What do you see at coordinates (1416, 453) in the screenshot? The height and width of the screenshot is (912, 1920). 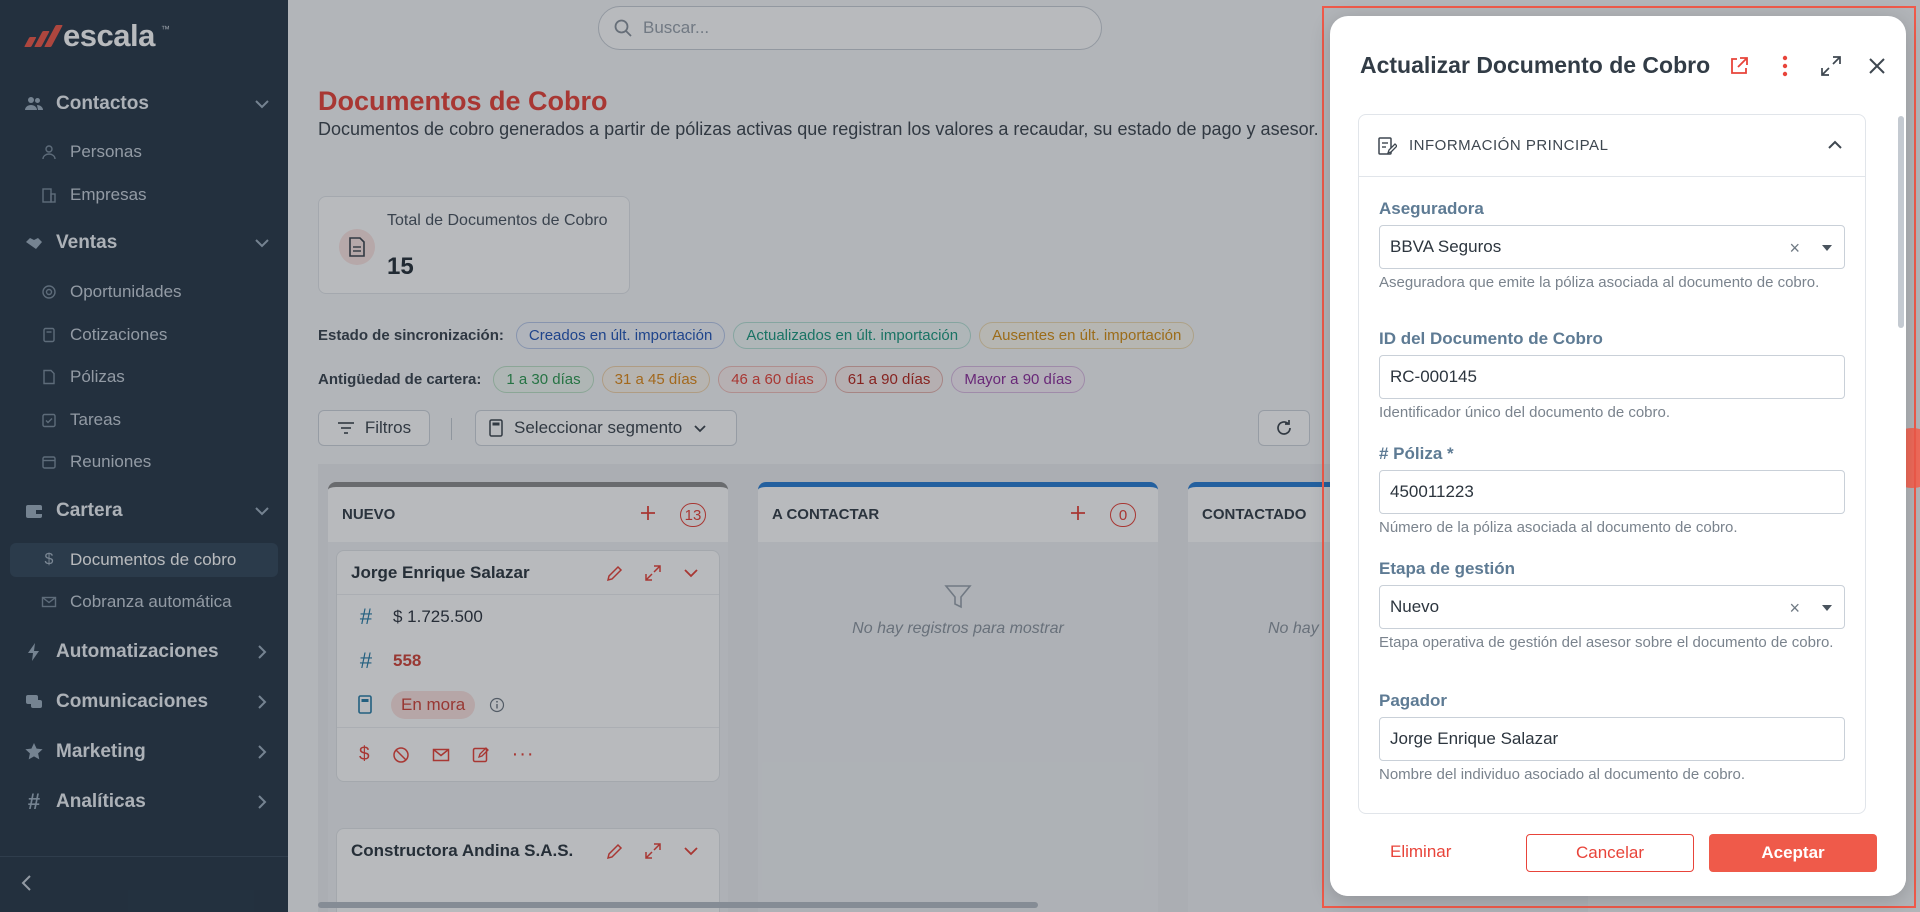 I see `field-label: # Póliza *` at bounding box center [1416, 453].